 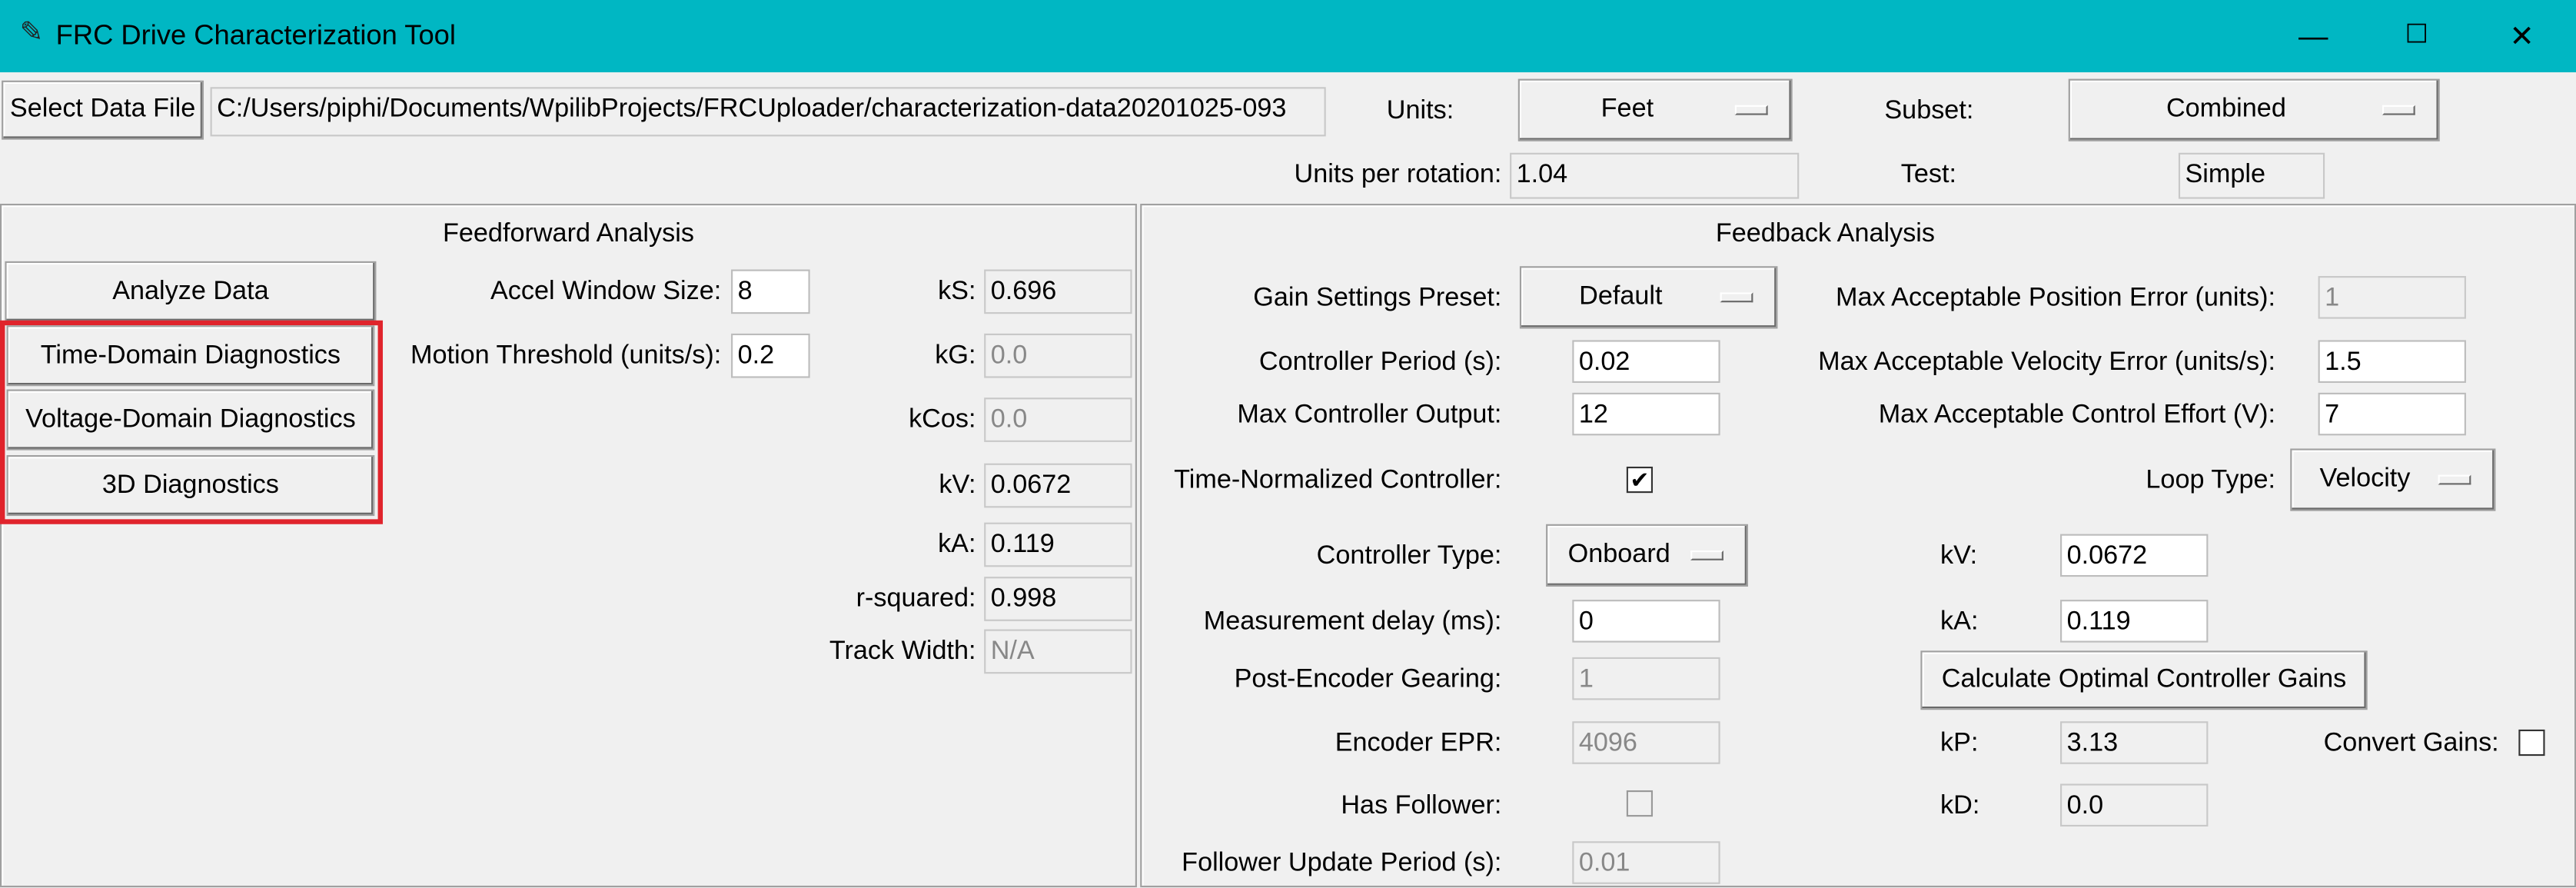 I want to click on time-domain-diagnostics-button: Time-Domain Diagnostics, so click(x=190, y=356).